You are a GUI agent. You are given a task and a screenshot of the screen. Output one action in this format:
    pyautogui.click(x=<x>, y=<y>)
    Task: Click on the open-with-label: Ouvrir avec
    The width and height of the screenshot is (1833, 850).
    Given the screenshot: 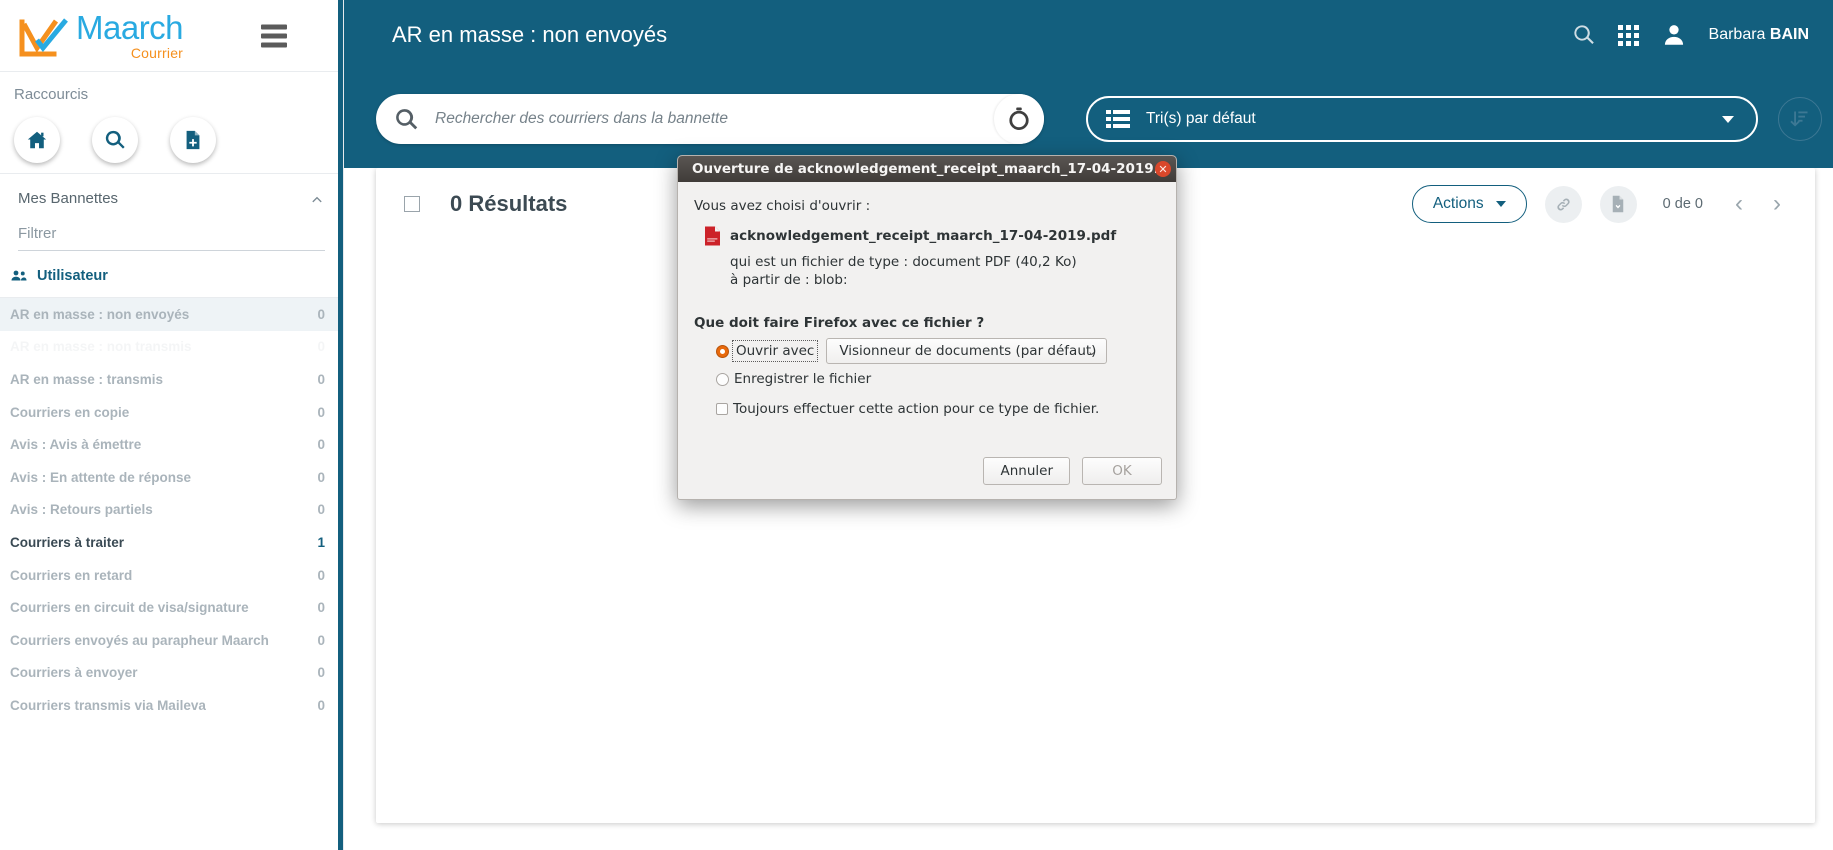 What is the action you would take?
    pyautogui.click(x=775, y=351)
    